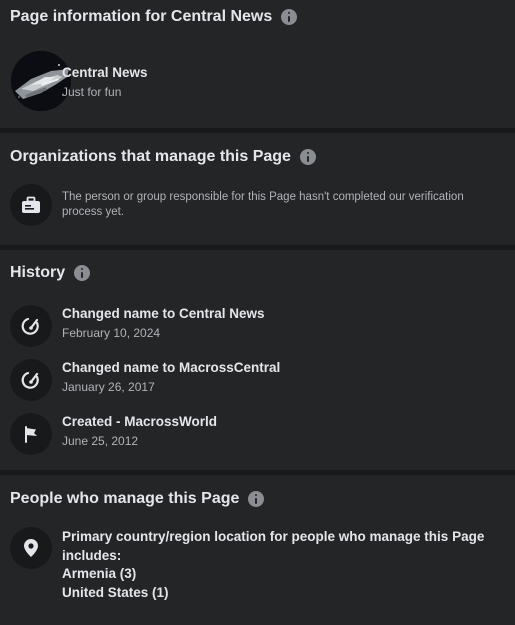 This screenshot has width=515, height=625. Describe the element at coordinates (171, 367) in the screenshot. I see `history-item-title: Changed name to MacrossCentral` at that location.